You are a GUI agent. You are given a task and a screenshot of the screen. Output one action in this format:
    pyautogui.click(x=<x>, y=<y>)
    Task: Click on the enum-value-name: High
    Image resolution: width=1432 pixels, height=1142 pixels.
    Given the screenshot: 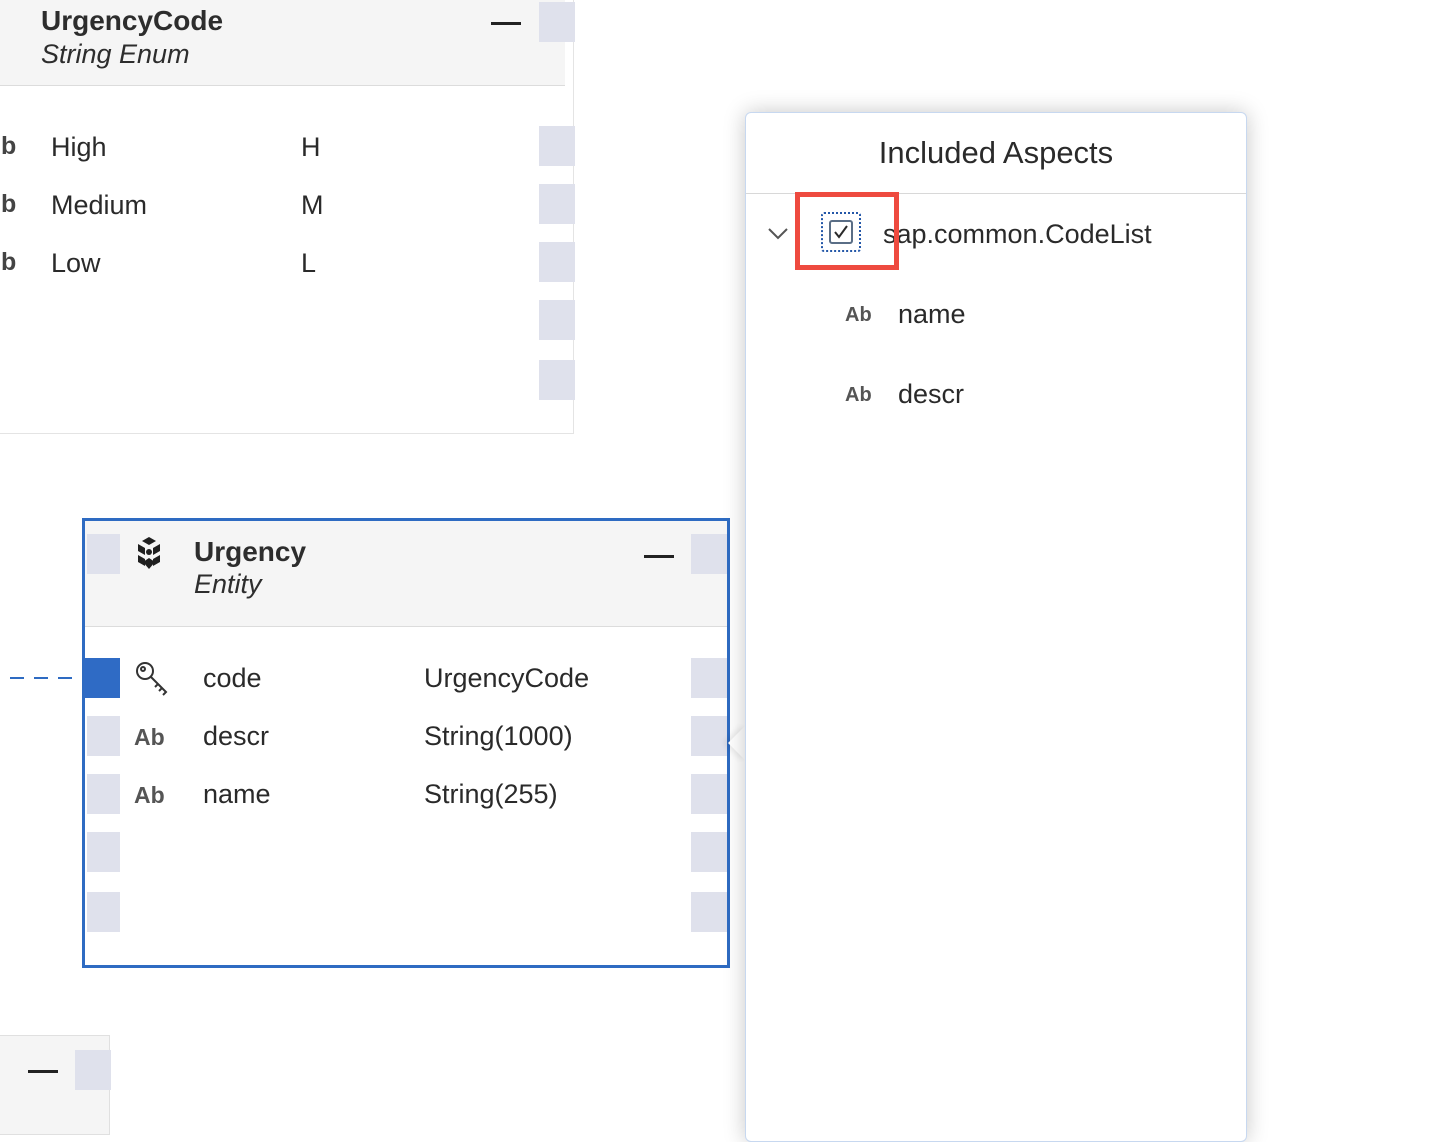 What is the action you would take?
    pyautogui.click(x=79, y=147)
    